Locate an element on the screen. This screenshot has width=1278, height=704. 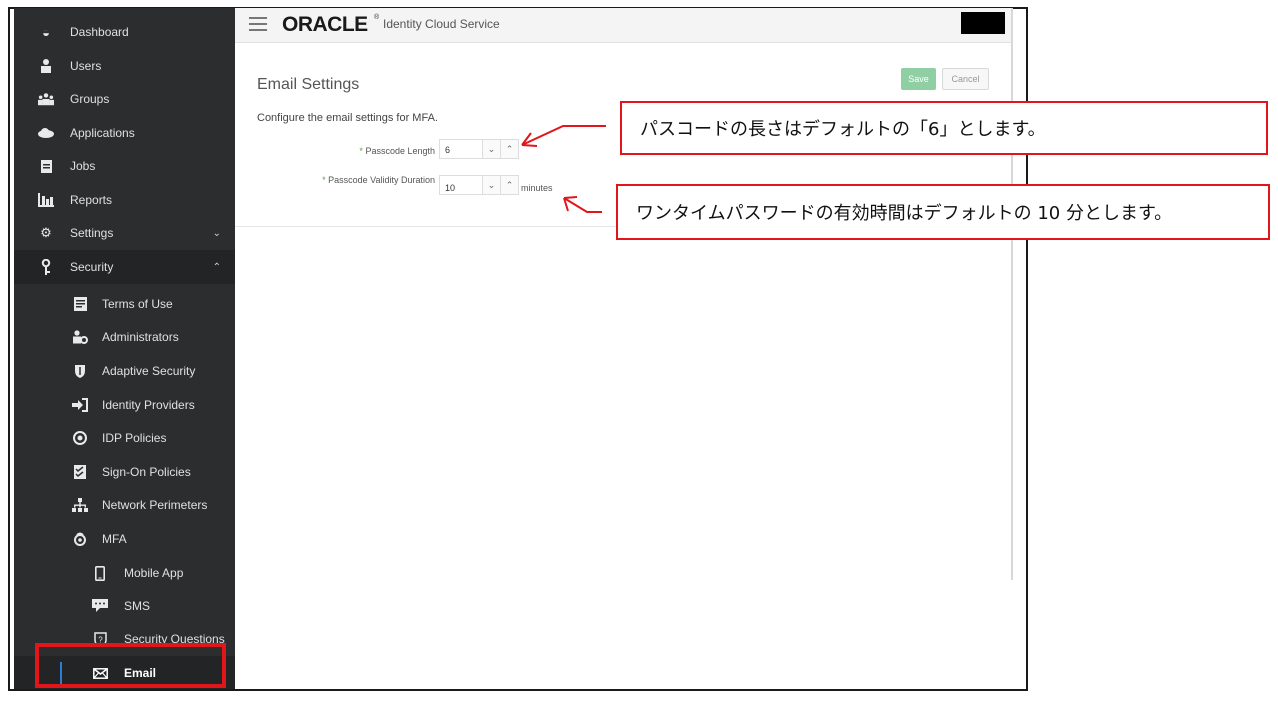
arrow-to-passcode-length is located at coordinates (563, 136).